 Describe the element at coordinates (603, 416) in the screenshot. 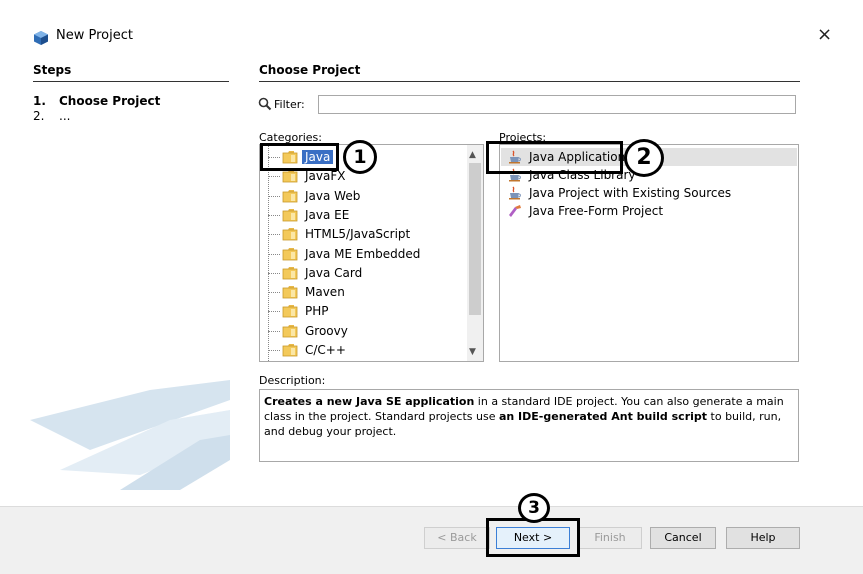

I see `description-emphasis: an IDE-generated Ant build script` at that location.